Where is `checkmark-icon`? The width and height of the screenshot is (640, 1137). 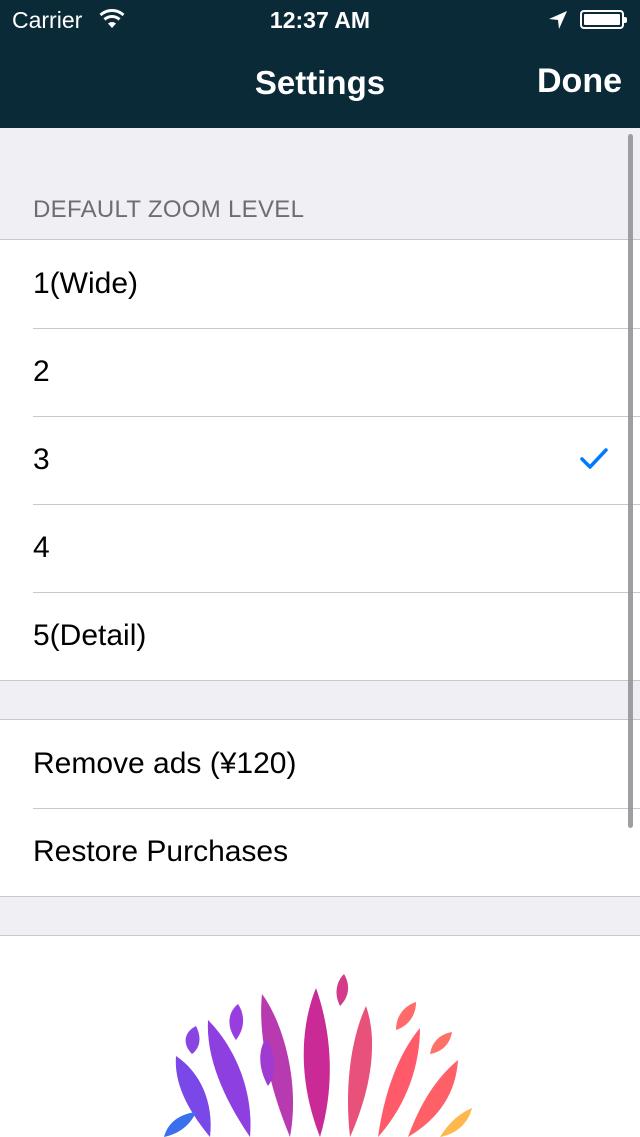 checkmark-icon is located at coordinates (594, 458).